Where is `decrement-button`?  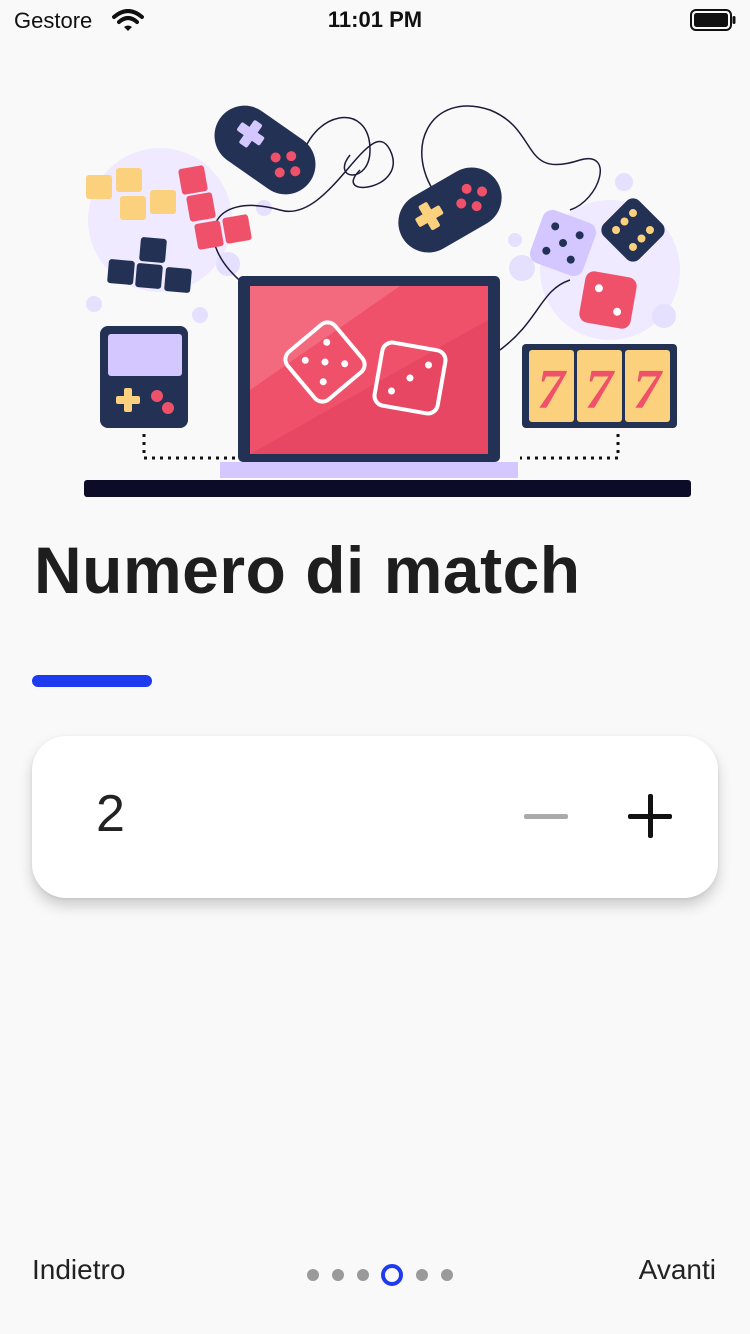
decrement-button is located at coordinates (546, 817).